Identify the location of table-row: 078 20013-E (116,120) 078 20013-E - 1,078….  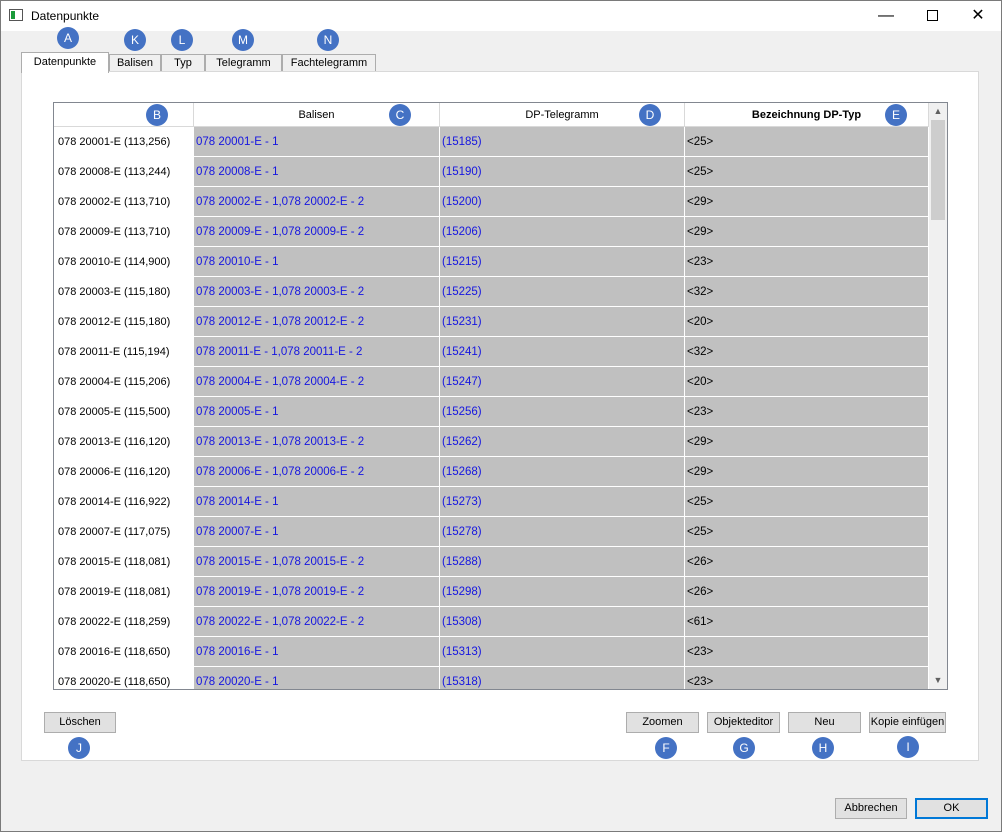
(491, 442).